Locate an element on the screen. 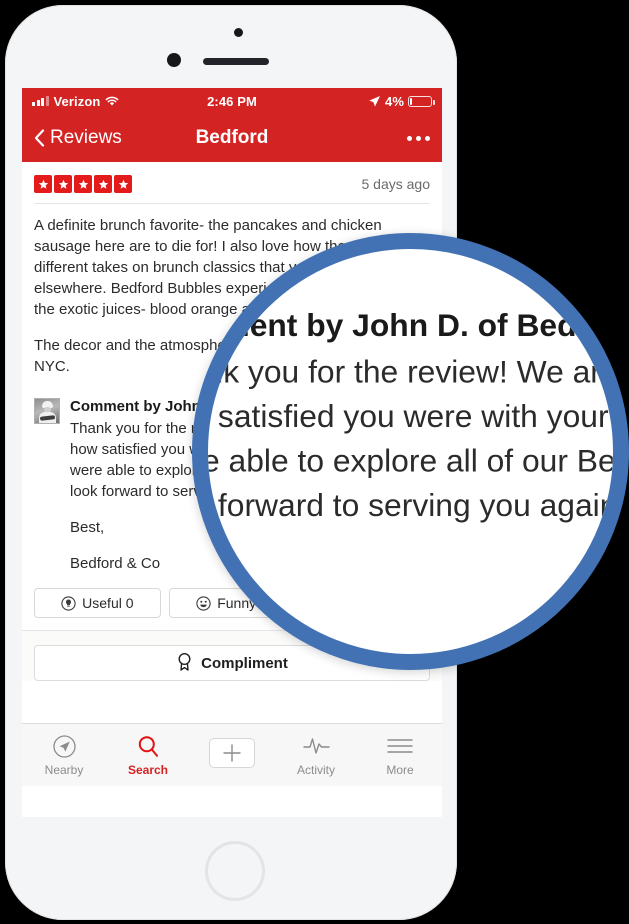 This screenshot has width=629, height=924. tab-more: More is located at coordinates (400, 755).